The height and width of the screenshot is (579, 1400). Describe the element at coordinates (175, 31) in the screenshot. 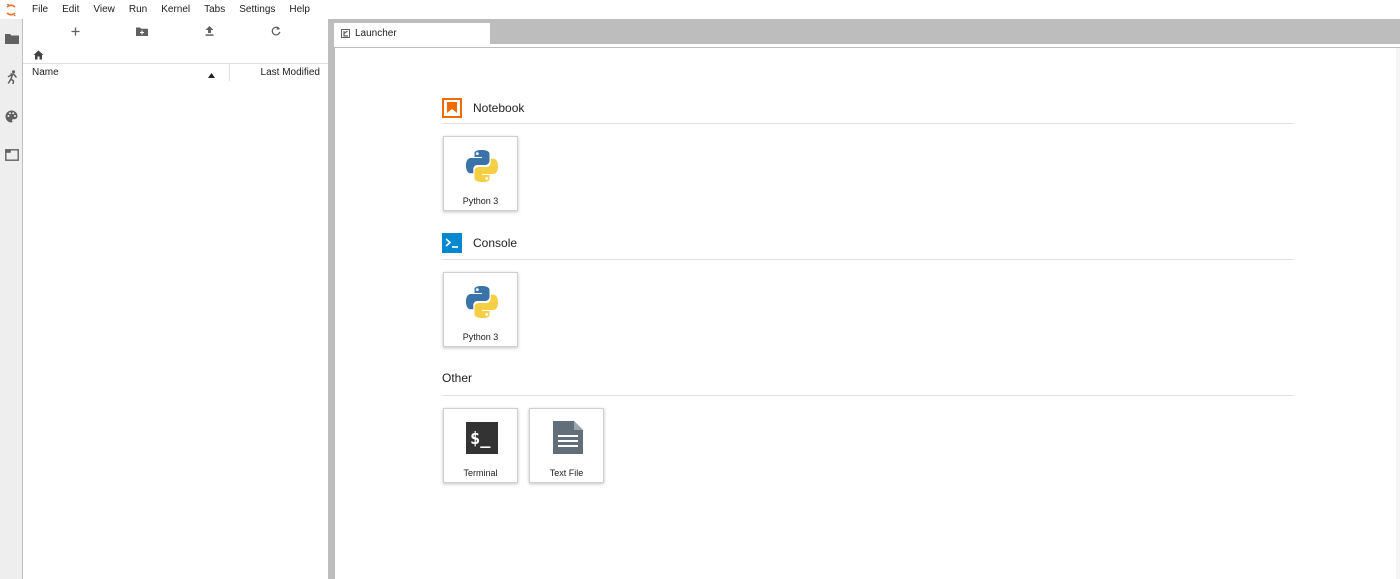

I see `file-browser-toolbar` at that location.